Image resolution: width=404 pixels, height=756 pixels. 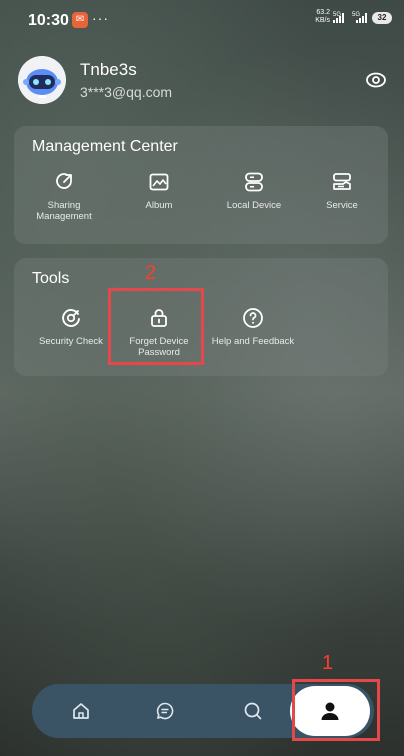 I want to click on sharing-management-tile: Sharing Management, so click(x=64, y=196).